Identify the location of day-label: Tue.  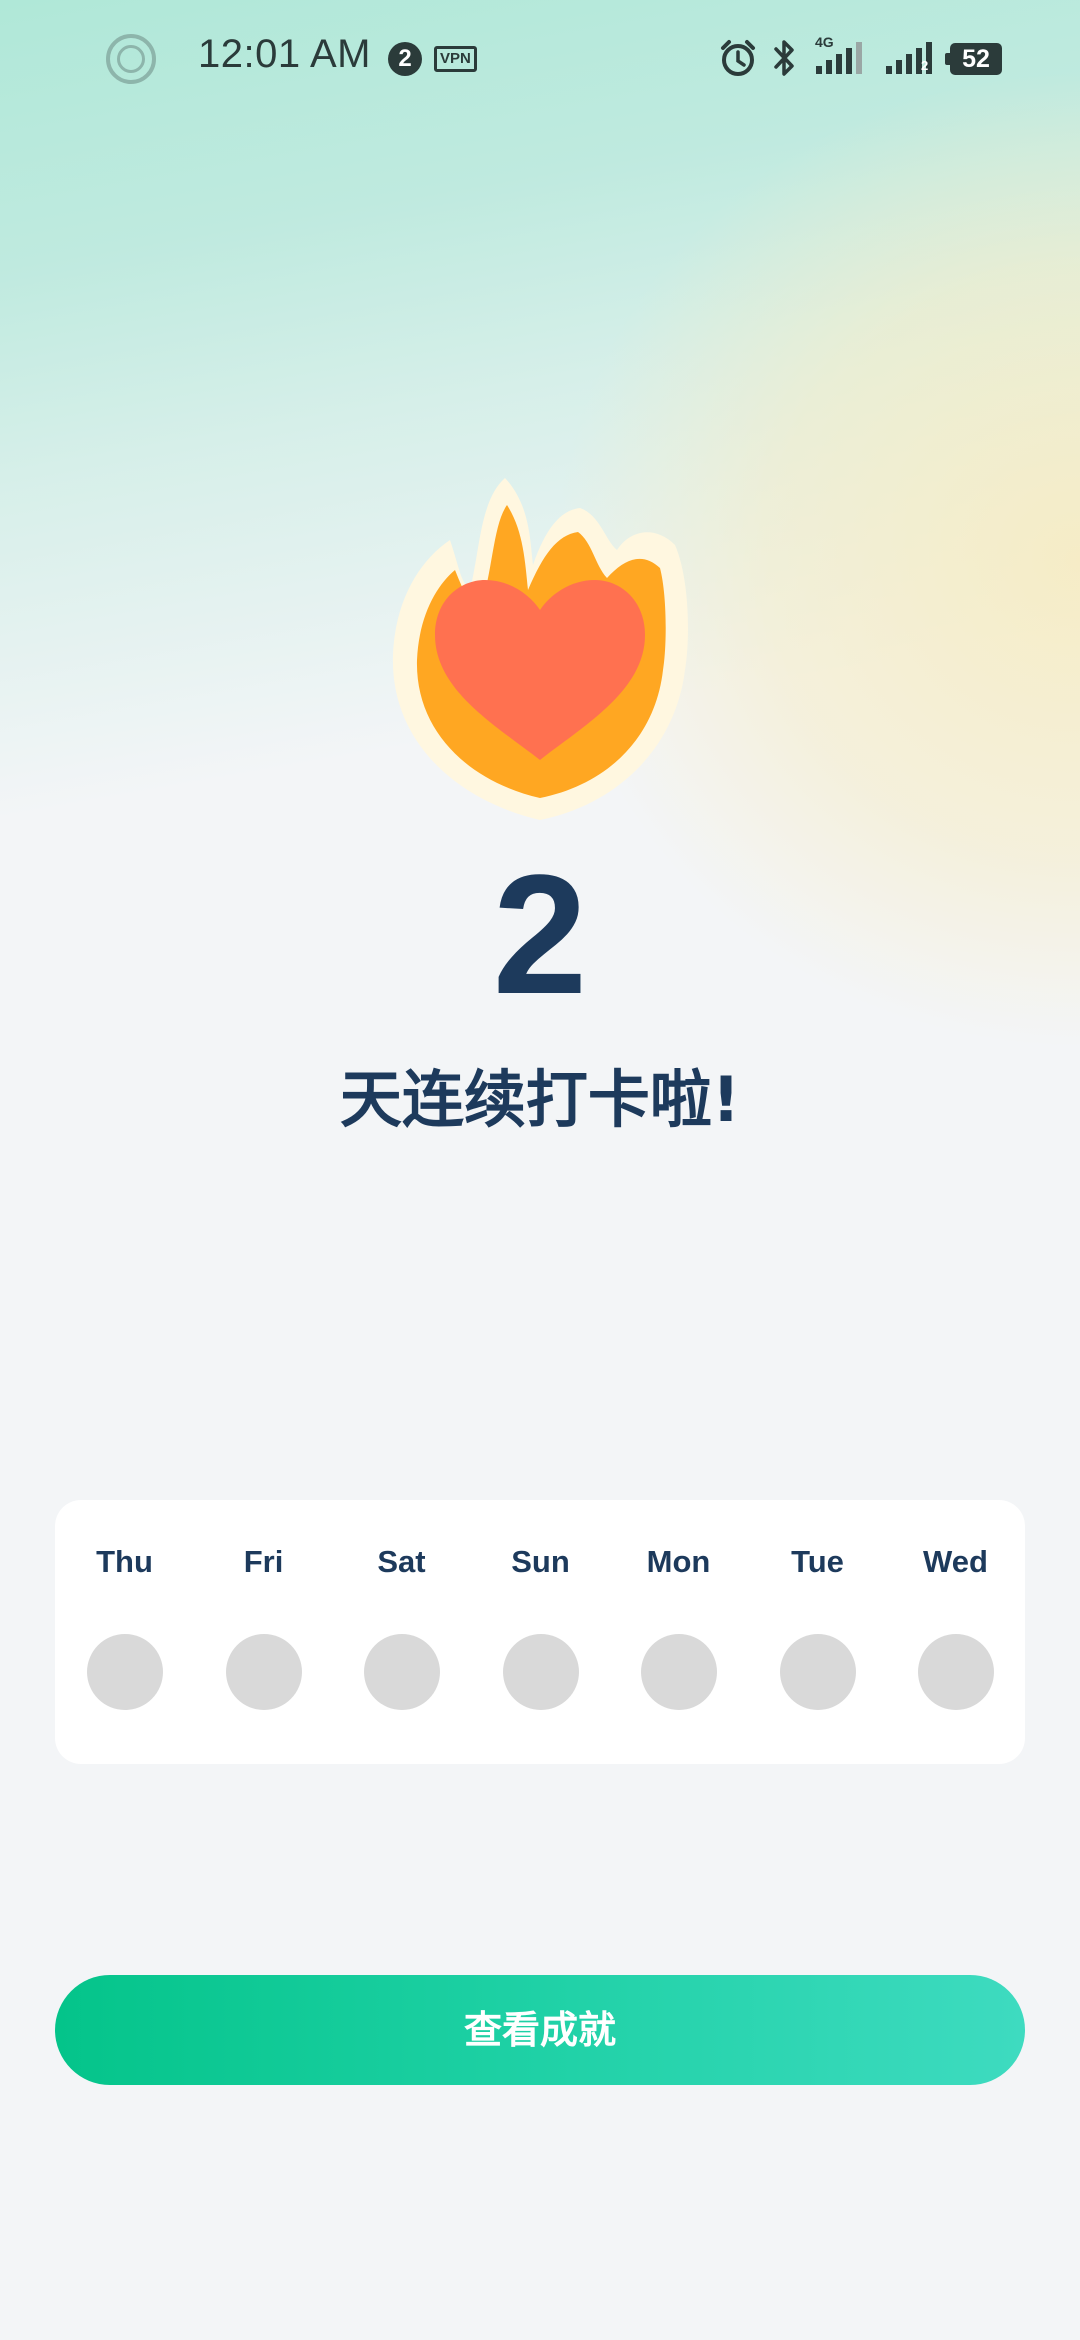
(817, 1561).